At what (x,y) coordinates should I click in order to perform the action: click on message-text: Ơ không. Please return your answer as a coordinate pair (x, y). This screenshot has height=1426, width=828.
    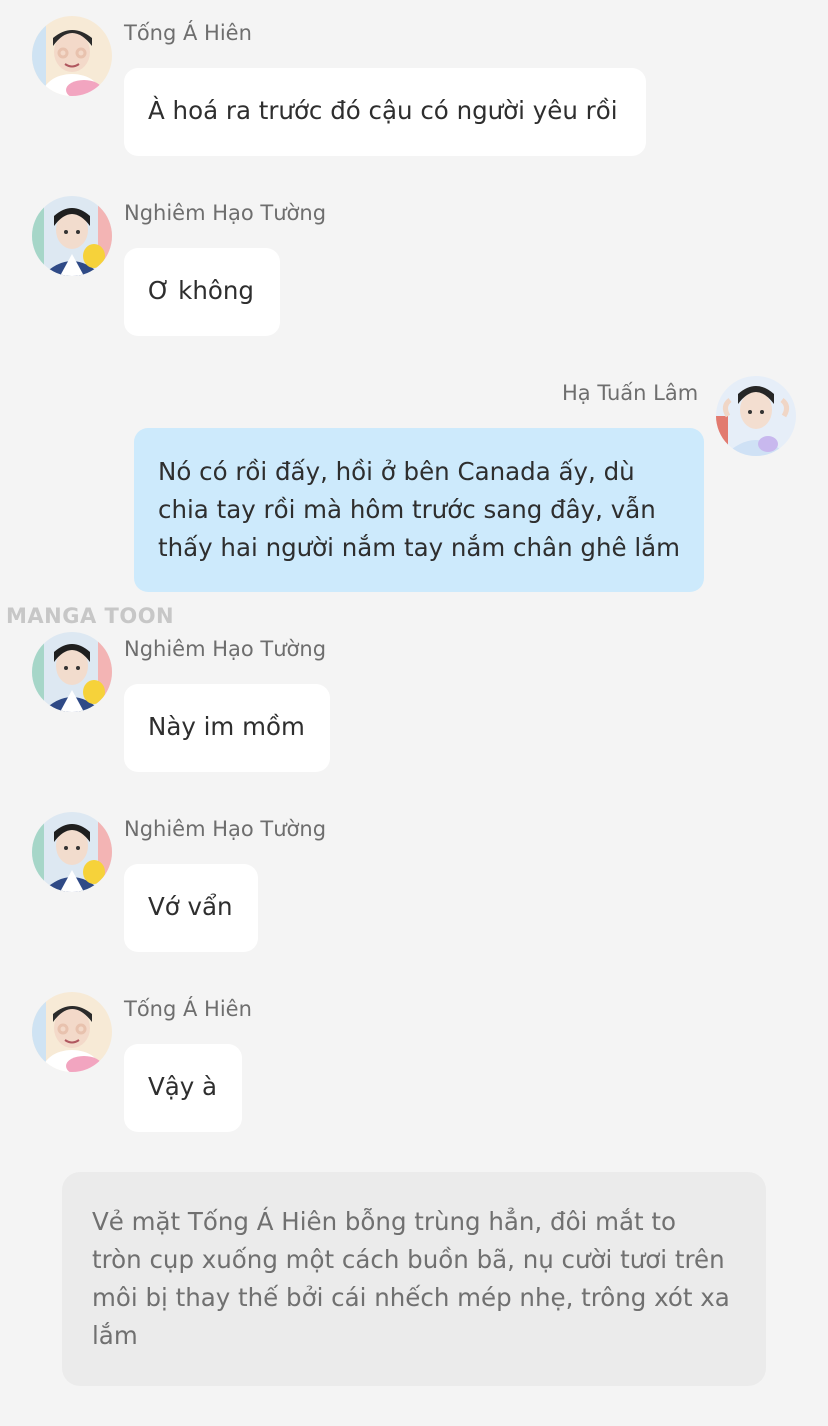
    Looking at the image, I should click on (201, 290).